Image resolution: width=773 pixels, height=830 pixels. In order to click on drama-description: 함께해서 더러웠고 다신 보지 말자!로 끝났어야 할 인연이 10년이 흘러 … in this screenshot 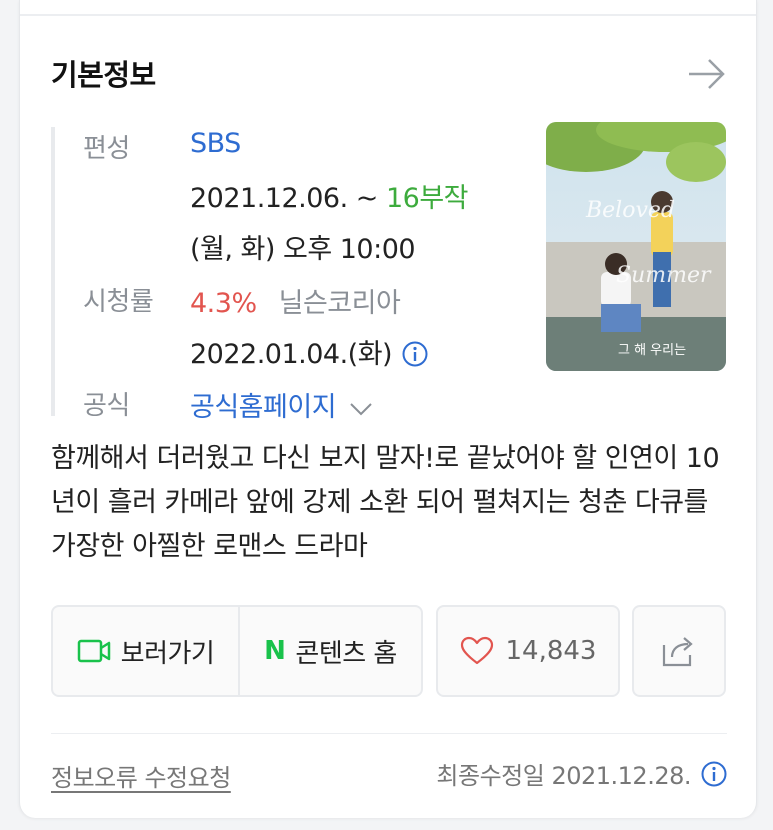, I will do `click(385, 502)`.